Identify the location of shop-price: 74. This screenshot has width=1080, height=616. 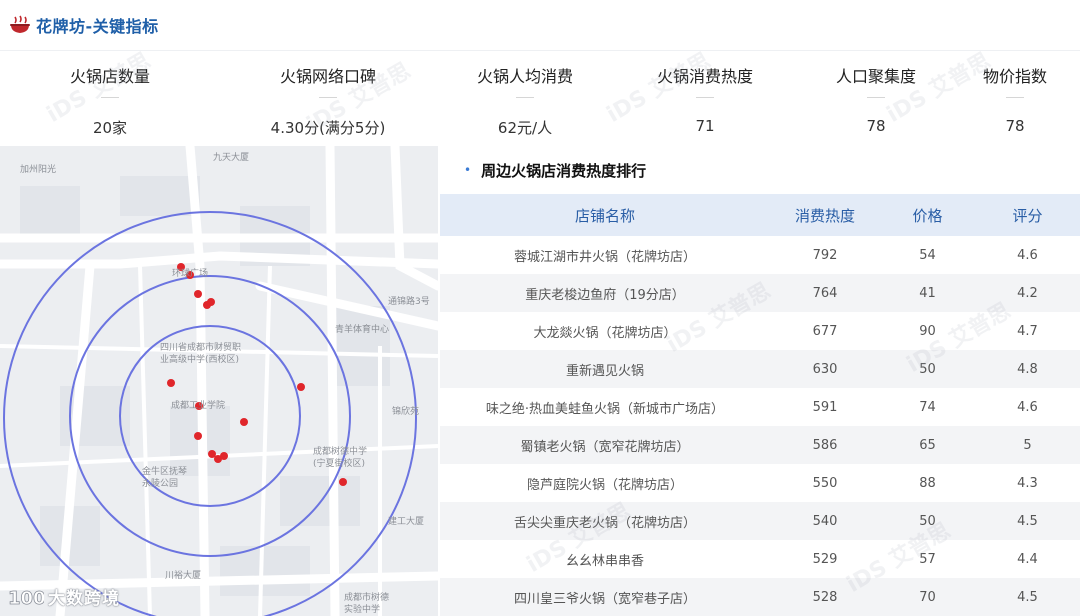
(927, 407).